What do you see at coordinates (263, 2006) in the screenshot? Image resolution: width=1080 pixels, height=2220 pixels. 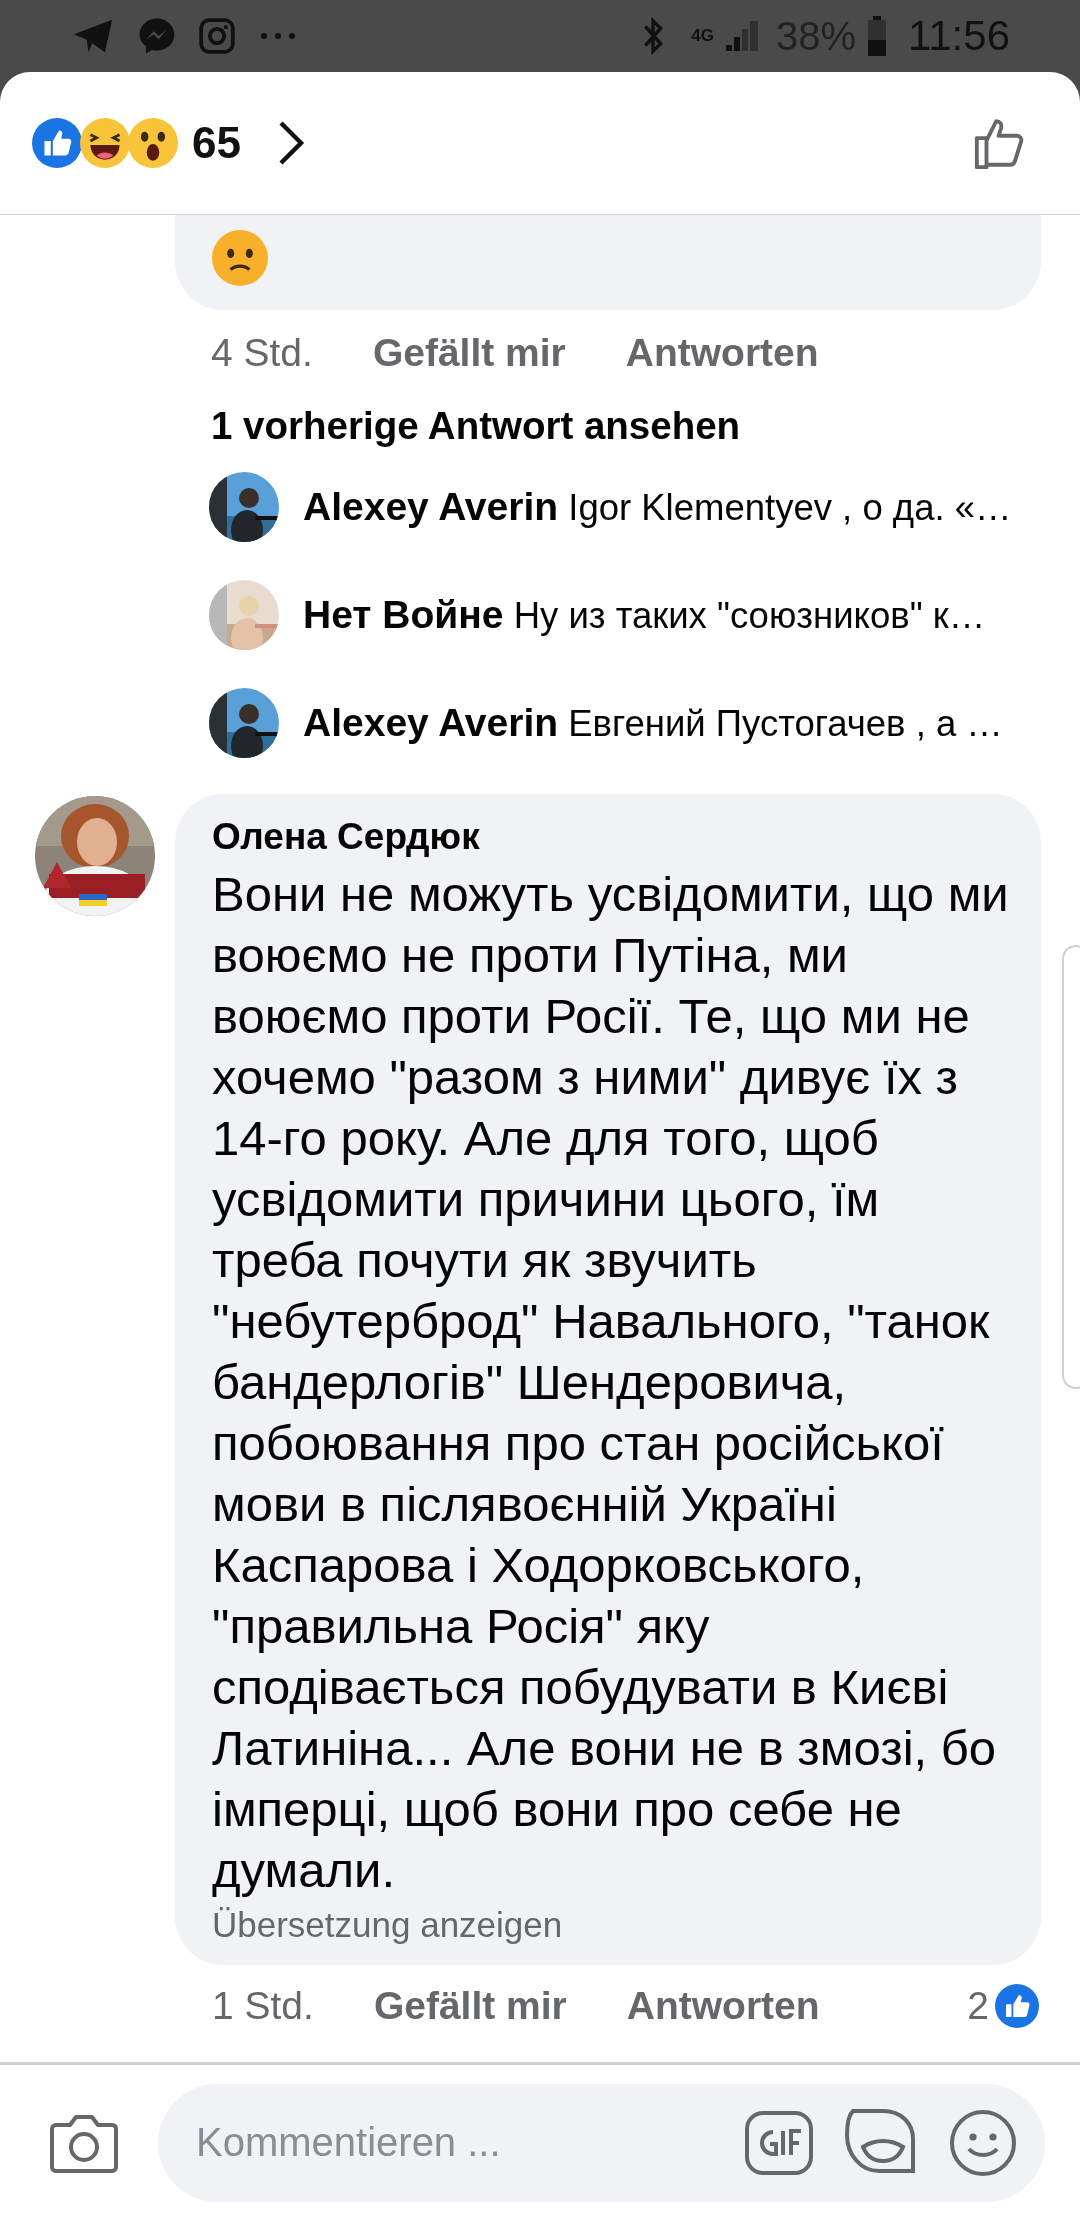 I see `comment-time: 1 Std.` at bounding box center [263, 2006].